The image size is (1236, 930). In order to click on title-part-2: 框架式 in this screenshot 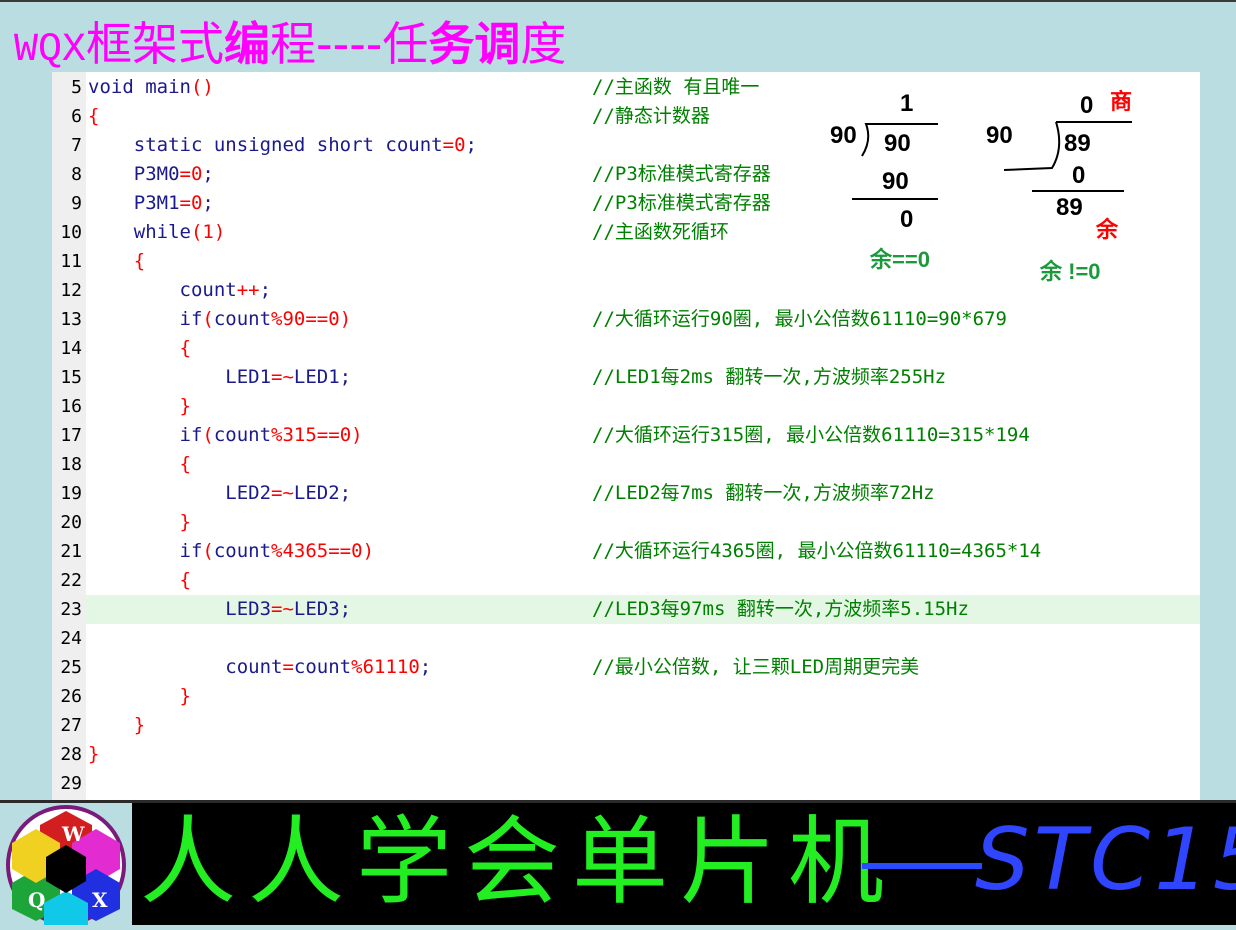, I will do `click(155, 44)`.